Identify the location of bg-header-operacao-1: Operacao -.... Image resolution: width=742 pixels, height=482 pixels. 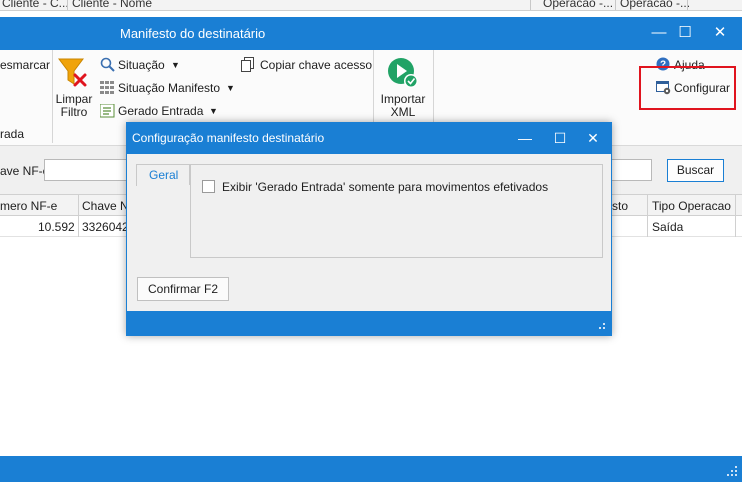
(578, 5).